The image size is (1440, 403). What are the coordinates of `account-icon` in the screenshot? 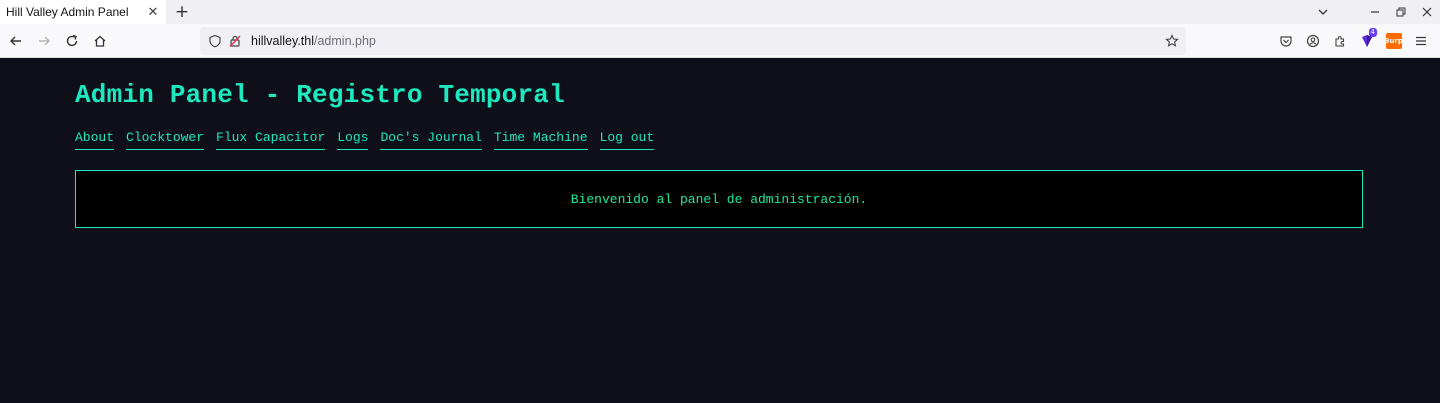 It's located at (1312, 41).